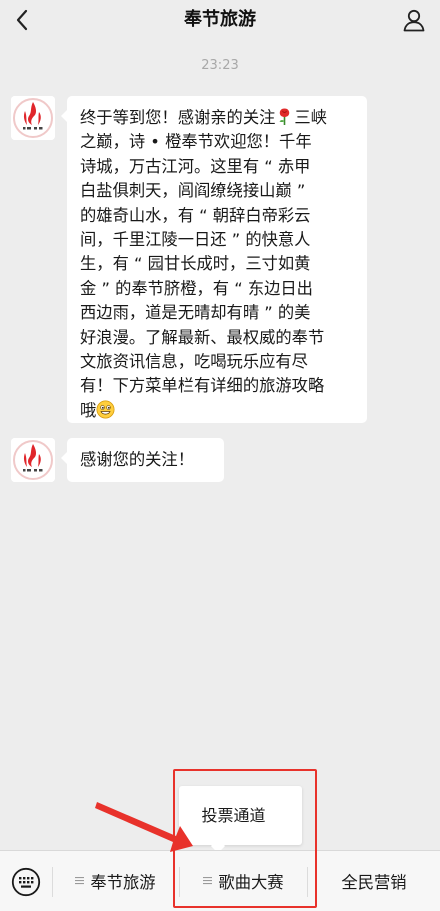 The width and height of the screenshot is (440, 911). I want to click on menu-tab-label: 奉节旅游, so click(123, 882).